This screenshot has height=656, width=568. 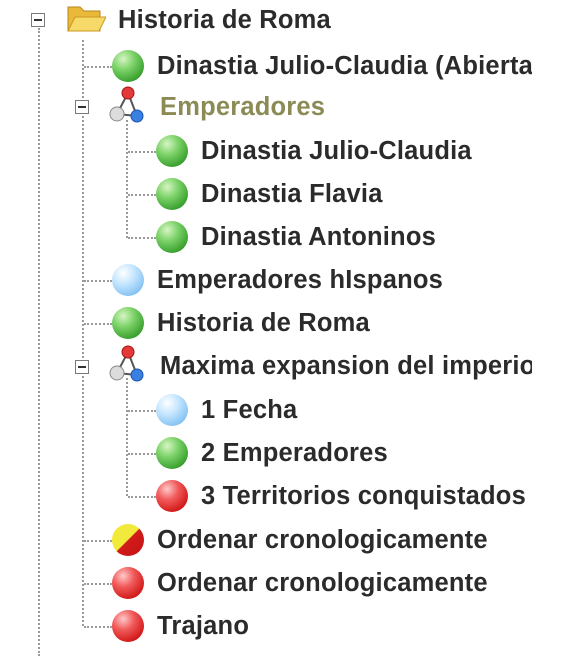 I want to click on open-folder-icon, so click(x=86, y=20).